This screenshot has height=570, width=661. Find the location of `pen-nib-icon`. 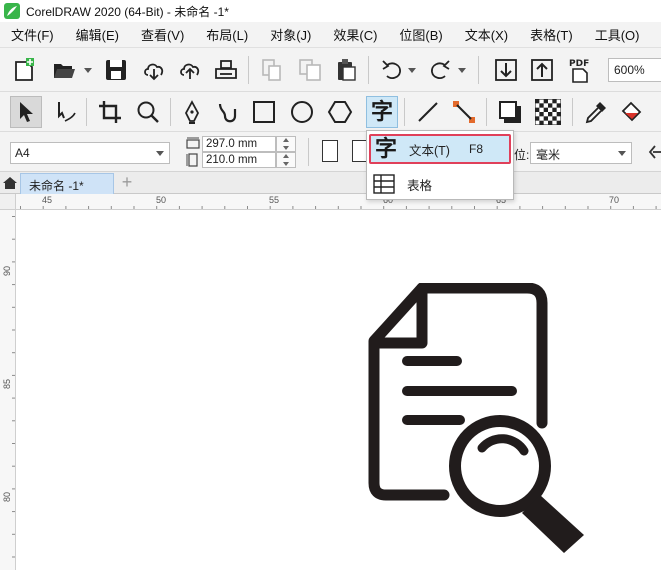

pen-nib-icon is located at coordinates (192, 112).